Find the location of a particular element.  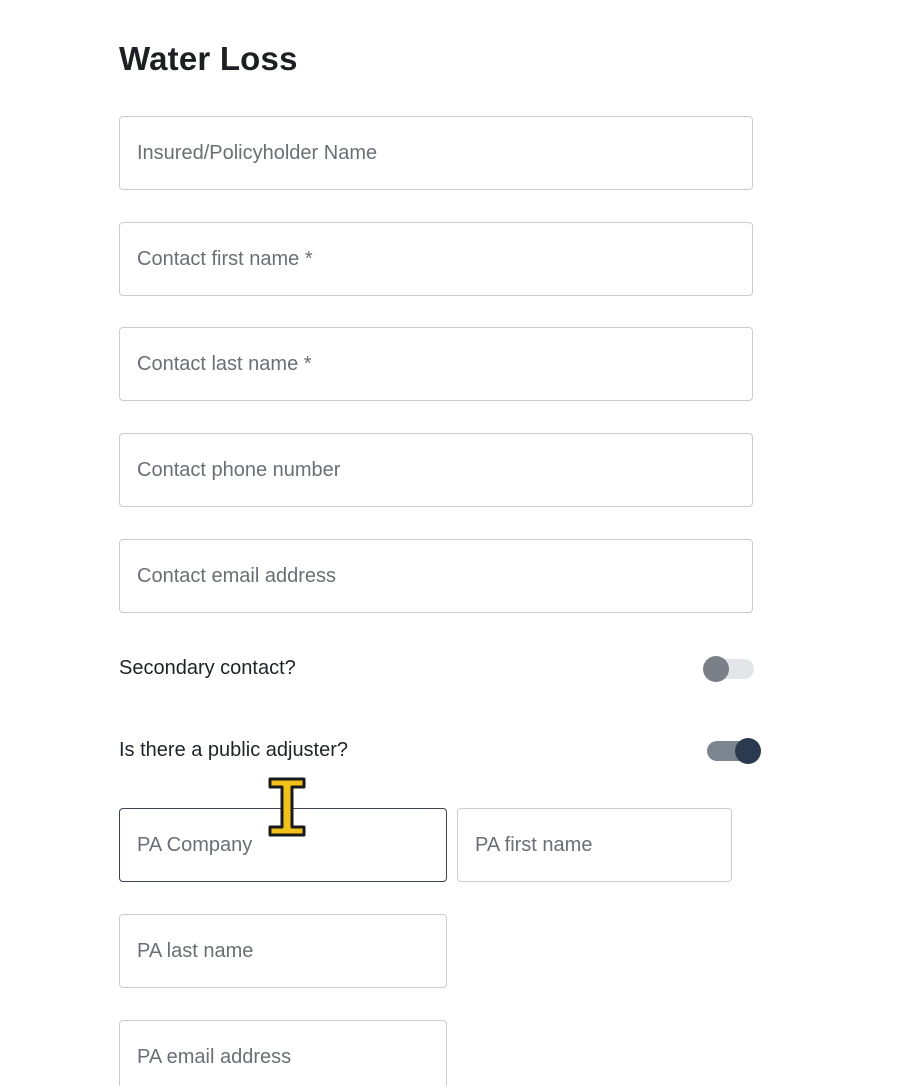

contact-email-input is located at coordinates (436, 576).